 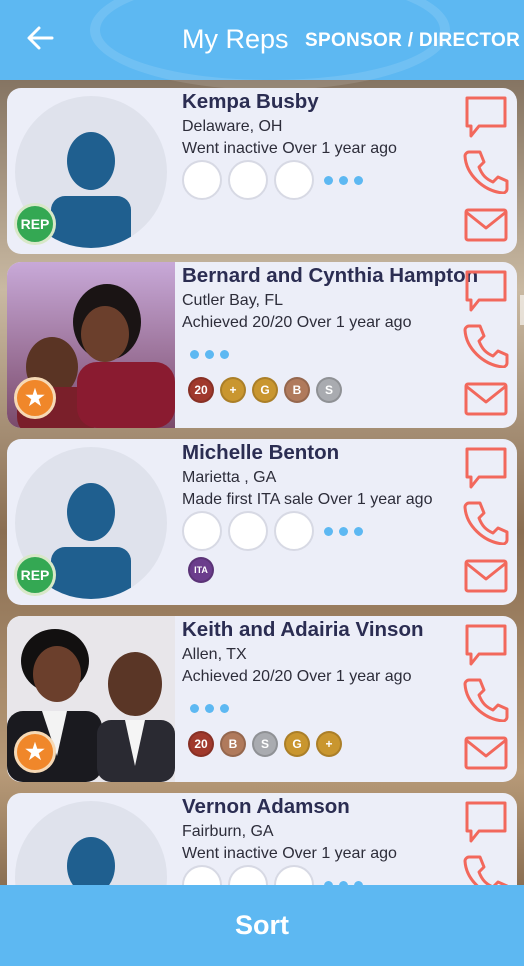 I want to click on sort-button: Sort, so click(x=262, y=925).